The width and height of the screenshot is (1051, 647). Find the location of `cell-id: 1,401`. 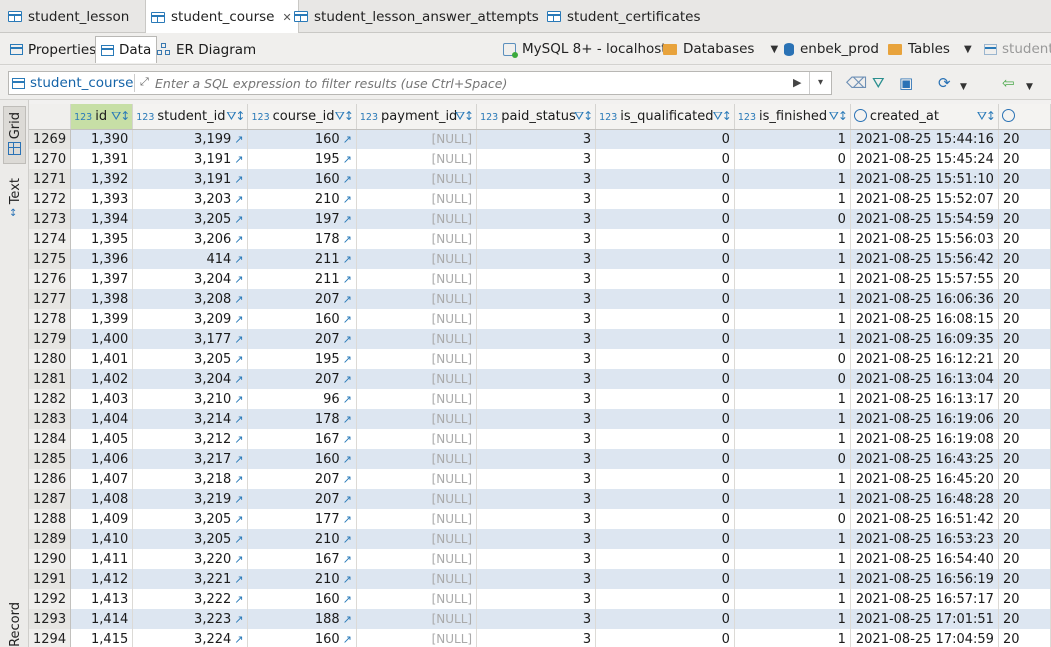

cell-id: 1,401 is located at coordinates (102, 359).